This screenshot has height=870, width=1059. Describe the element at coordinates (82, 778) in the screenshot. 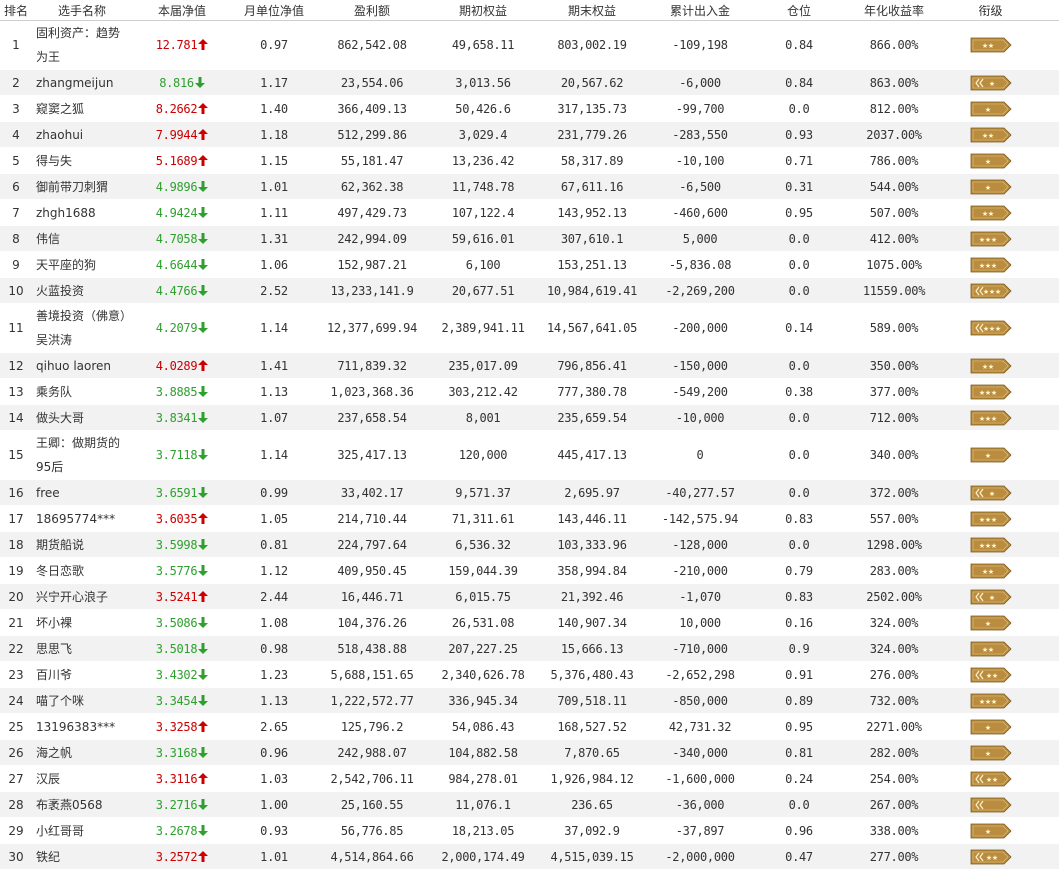

I see `player-name: 汉辰` at that location.